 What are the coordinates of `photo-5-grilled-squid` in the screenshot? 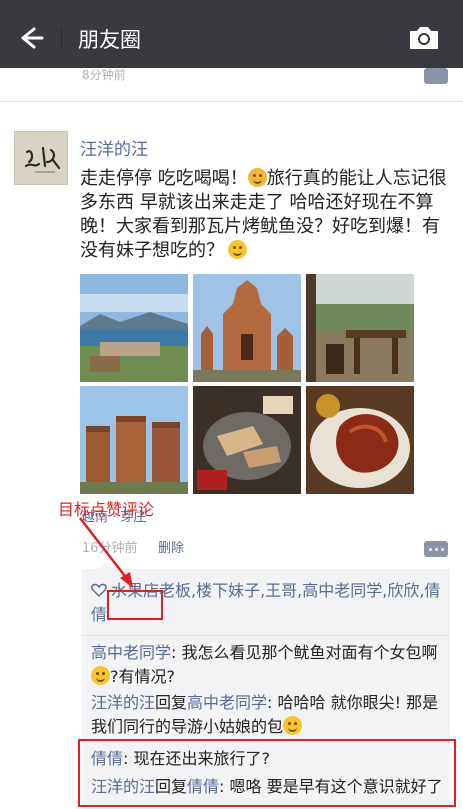 It's located at (247, 440).